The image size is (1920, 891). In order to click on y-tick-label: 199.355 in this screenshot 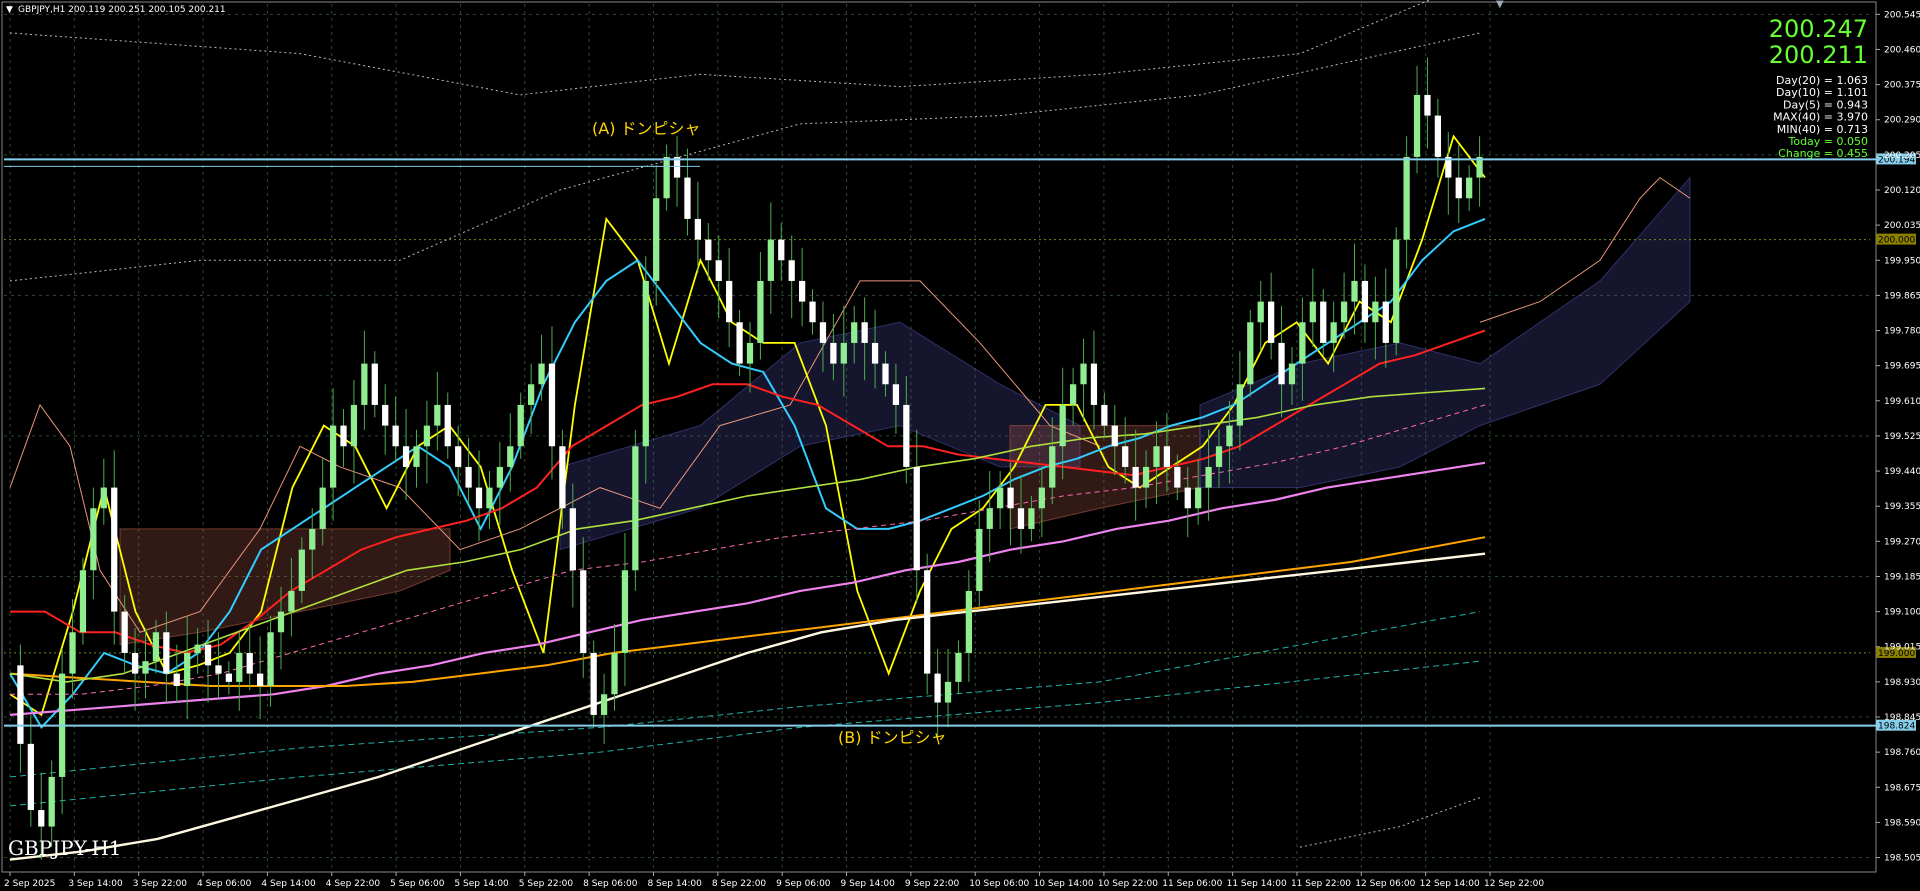, I will do `click(1902, 507)`.